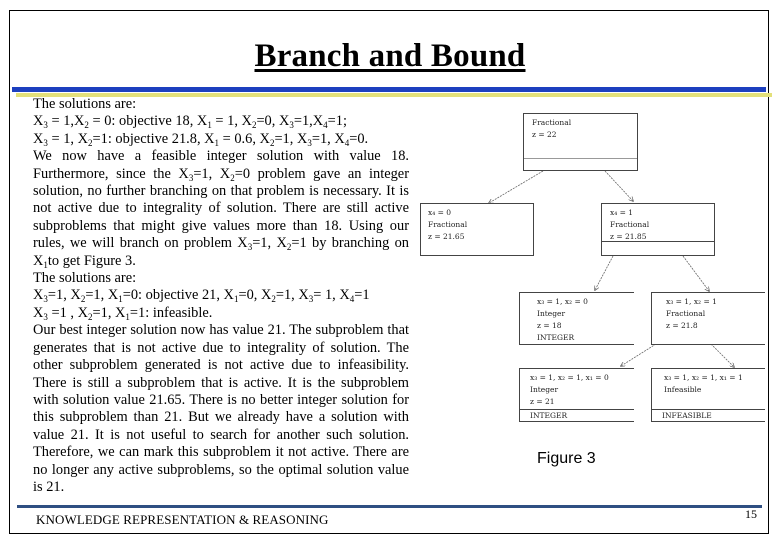 Image resolution: width=780 pixels, height=540 pixels. What do you see at coordinates (566, 458) in the screenshot?
I see `figure-caption: Figure 3` at bounding box center [566, 458].